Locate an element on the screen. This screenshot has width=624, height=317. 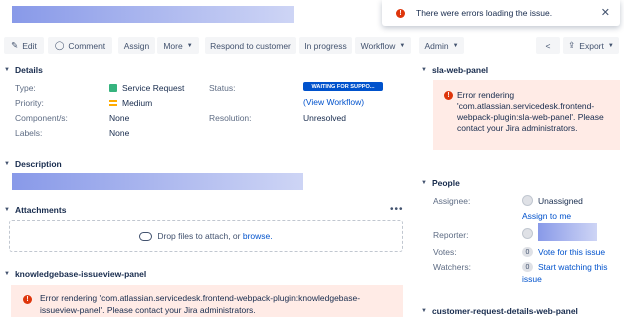
watchers-label: Watchers: is located at coordinates (452, 267).